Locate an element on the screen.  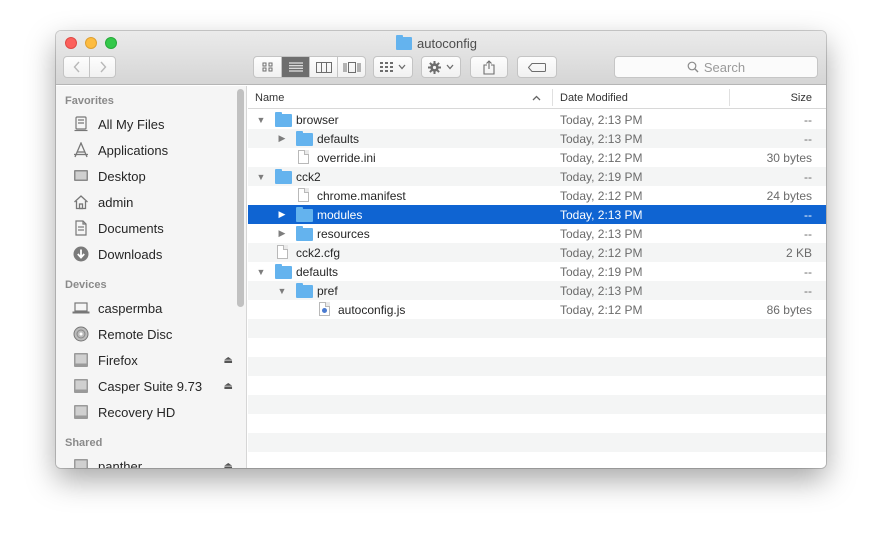
table-row: ▼ defaults Today, 2:19 PM -- is located at coordinates (537, 271).